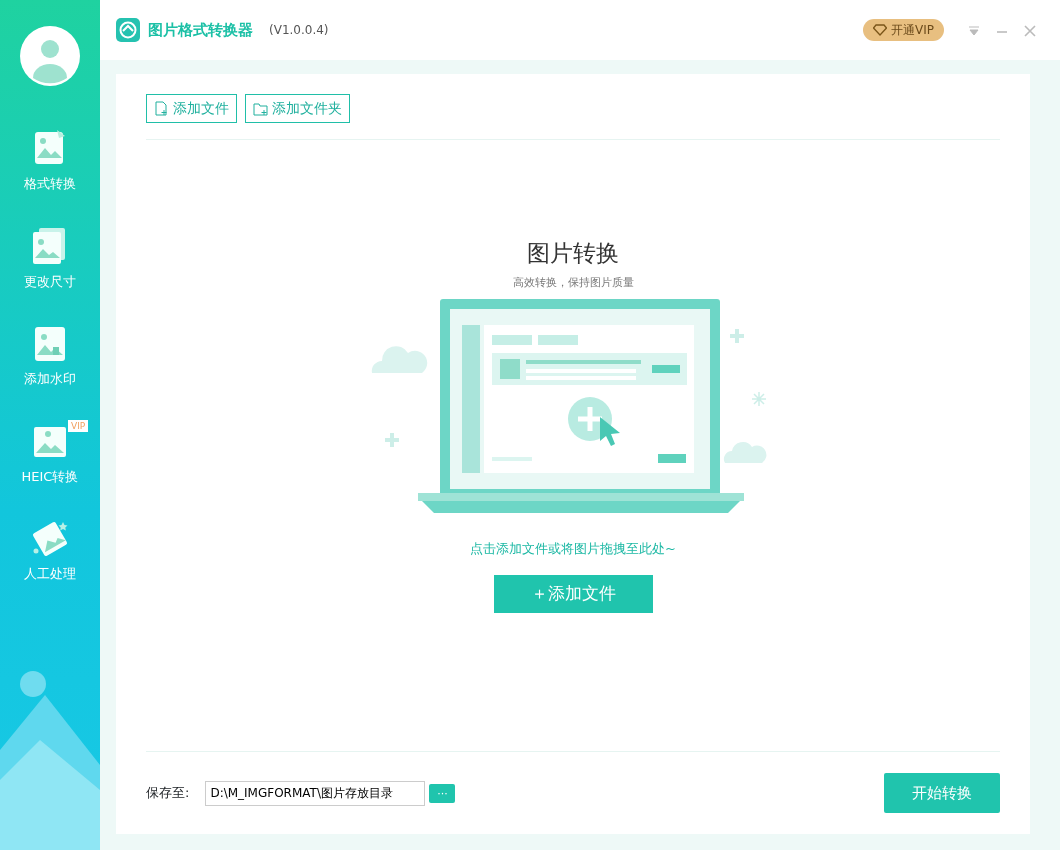 The height and width of the screenshot is (850, 1060). I want to click on sidebar-item: 添加水印, so click(50, 357).